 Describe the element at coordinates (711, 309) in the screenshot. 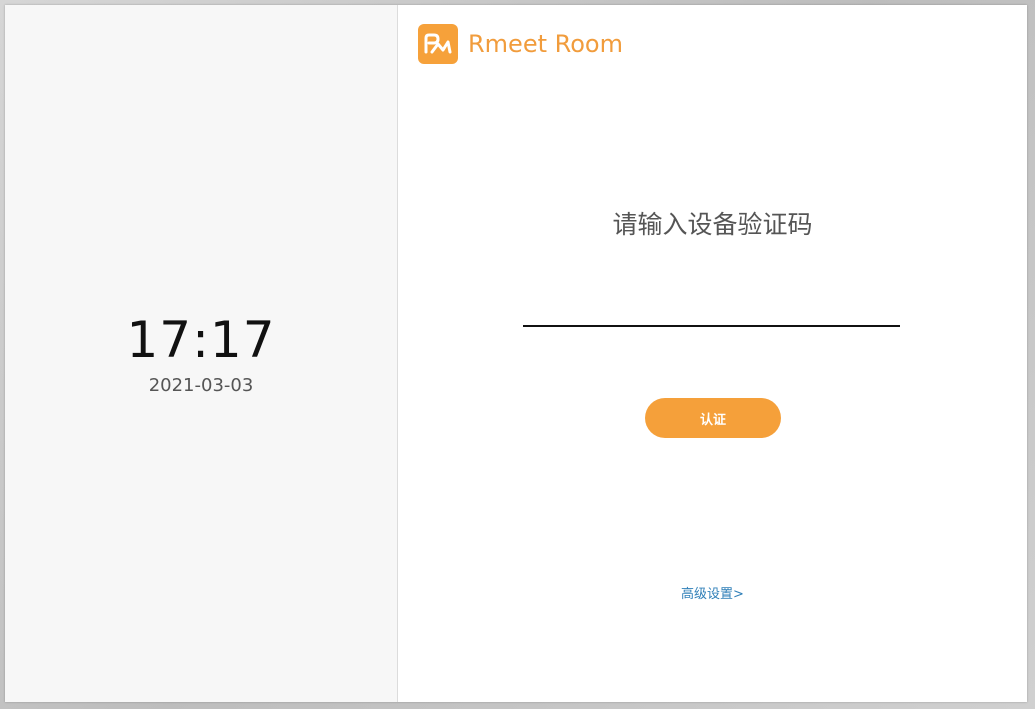

I see `verification-code-input` at that location.